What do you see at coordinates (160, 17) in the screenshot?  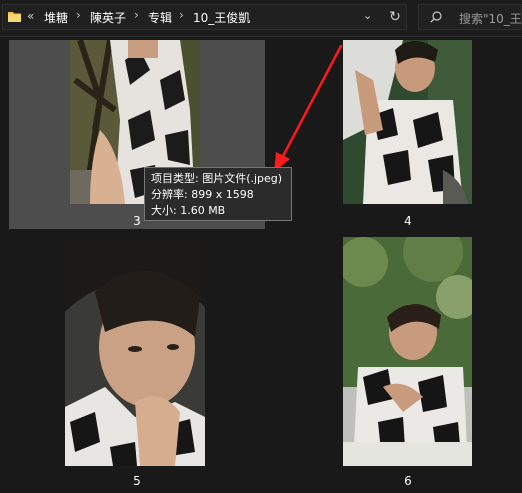 I see `breadcrumb-item-album: 专辑` at bounding box center [160, 17].